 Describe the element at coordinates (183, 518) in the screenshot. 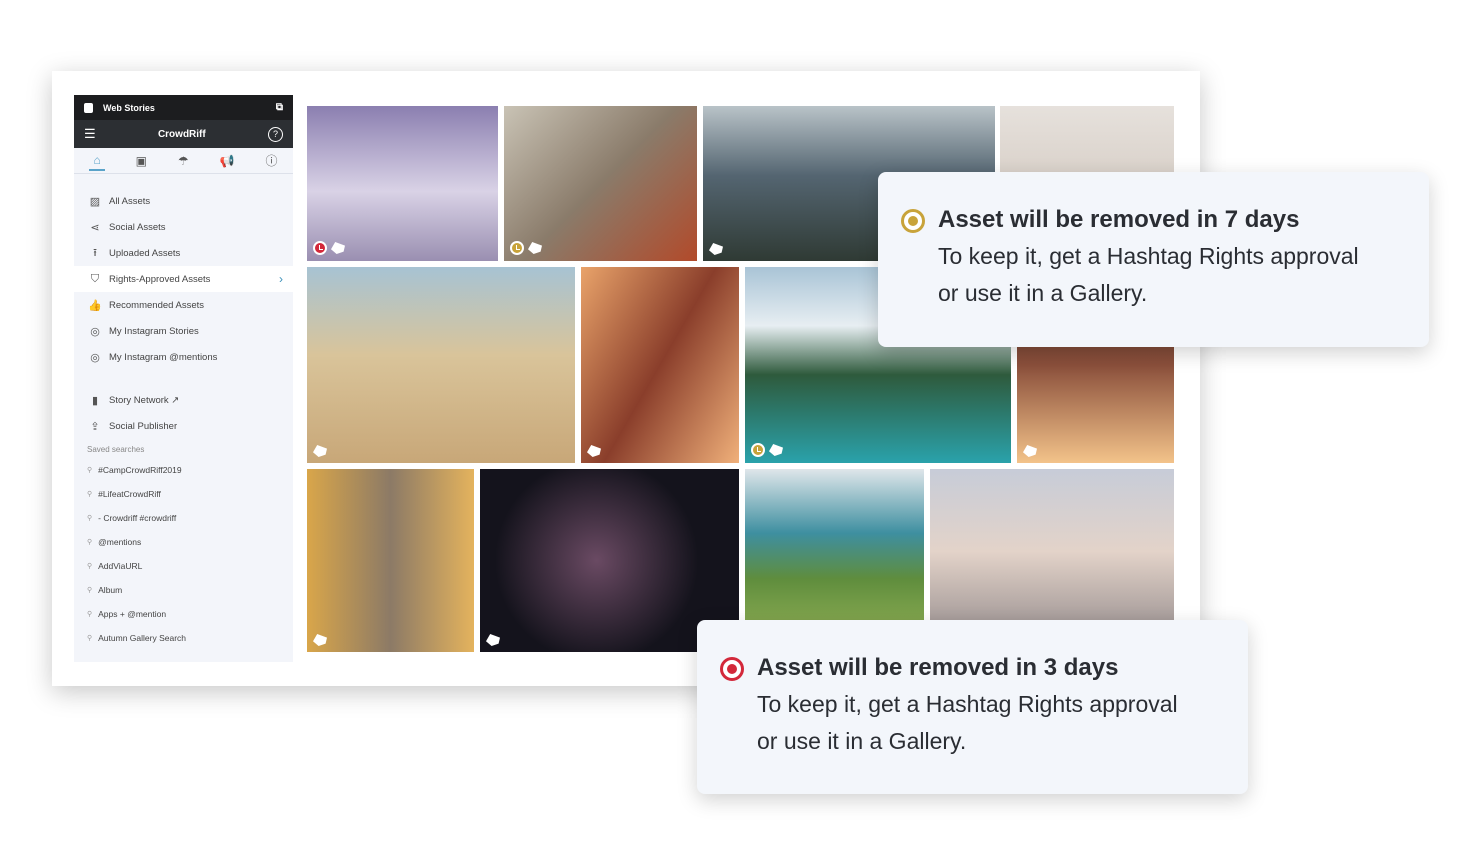

I see `saved-search: ⚲ - Crowdriff #crowdriff` at that location.